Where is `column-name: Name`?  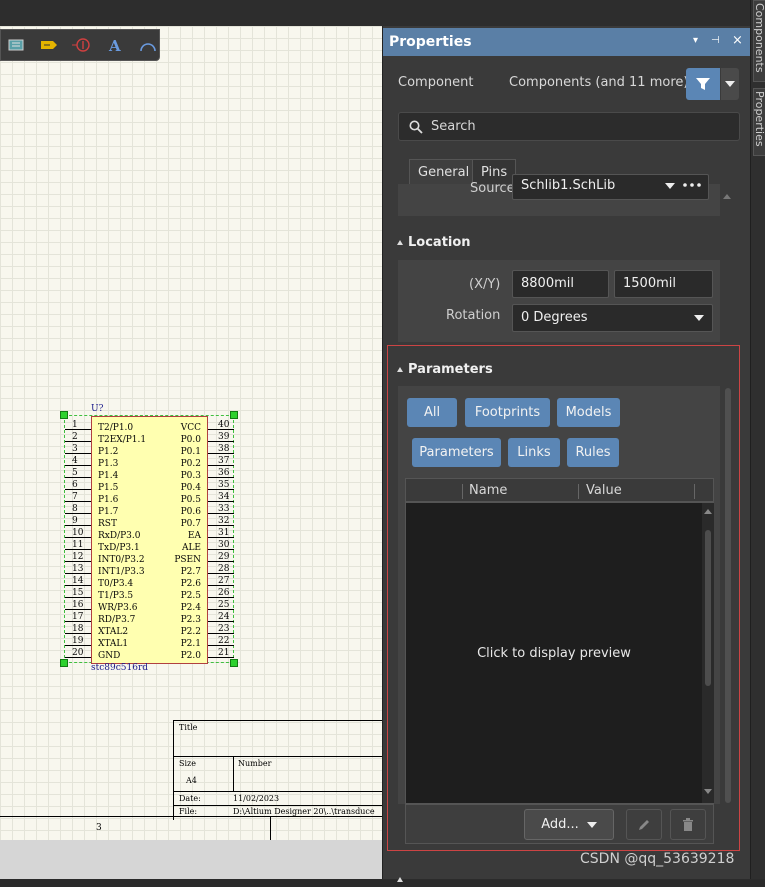
column-name: Name is located at coordinates (488, 490).